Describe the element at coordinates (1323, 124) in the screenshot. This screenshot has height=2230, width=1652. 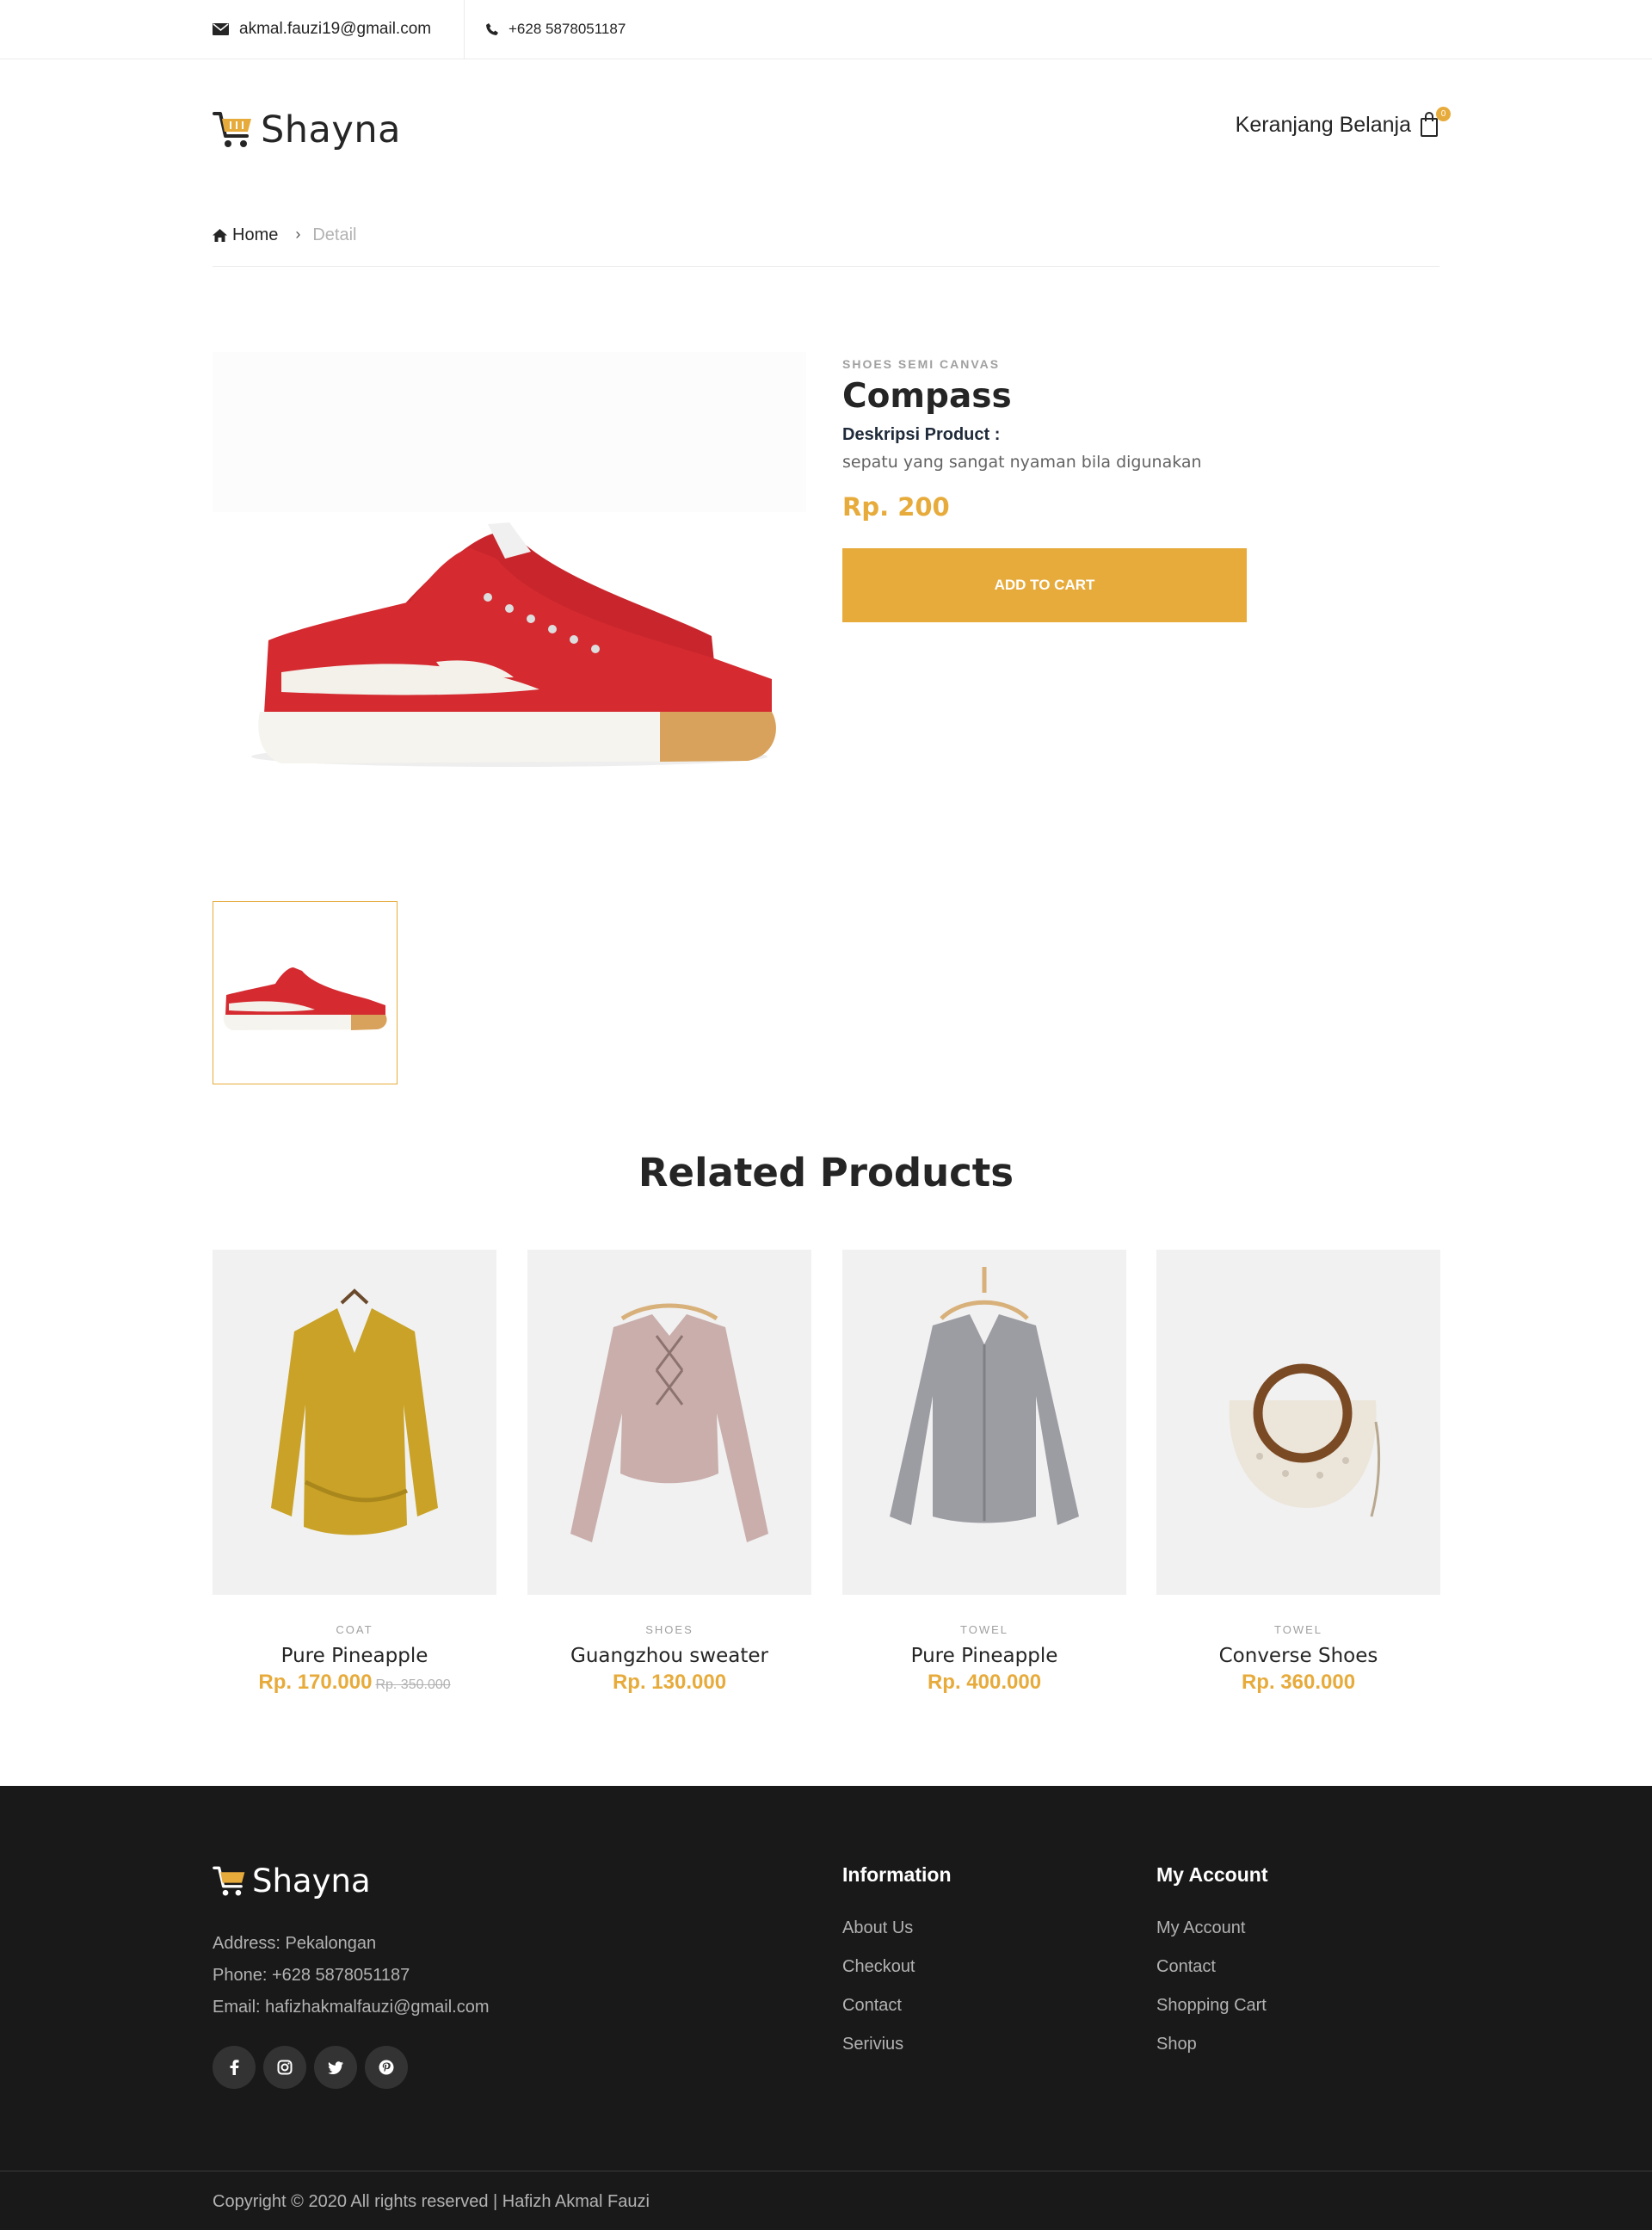
I see `cart-label: Keranjang Belanja` at that location.